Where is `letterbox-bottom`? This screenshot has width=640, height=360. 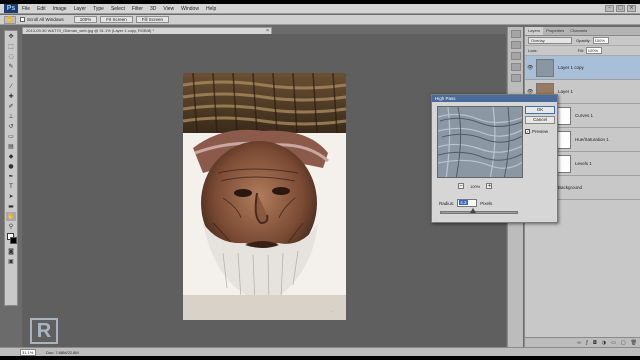 letterbox-bottom is located at coordinates (320, 358).